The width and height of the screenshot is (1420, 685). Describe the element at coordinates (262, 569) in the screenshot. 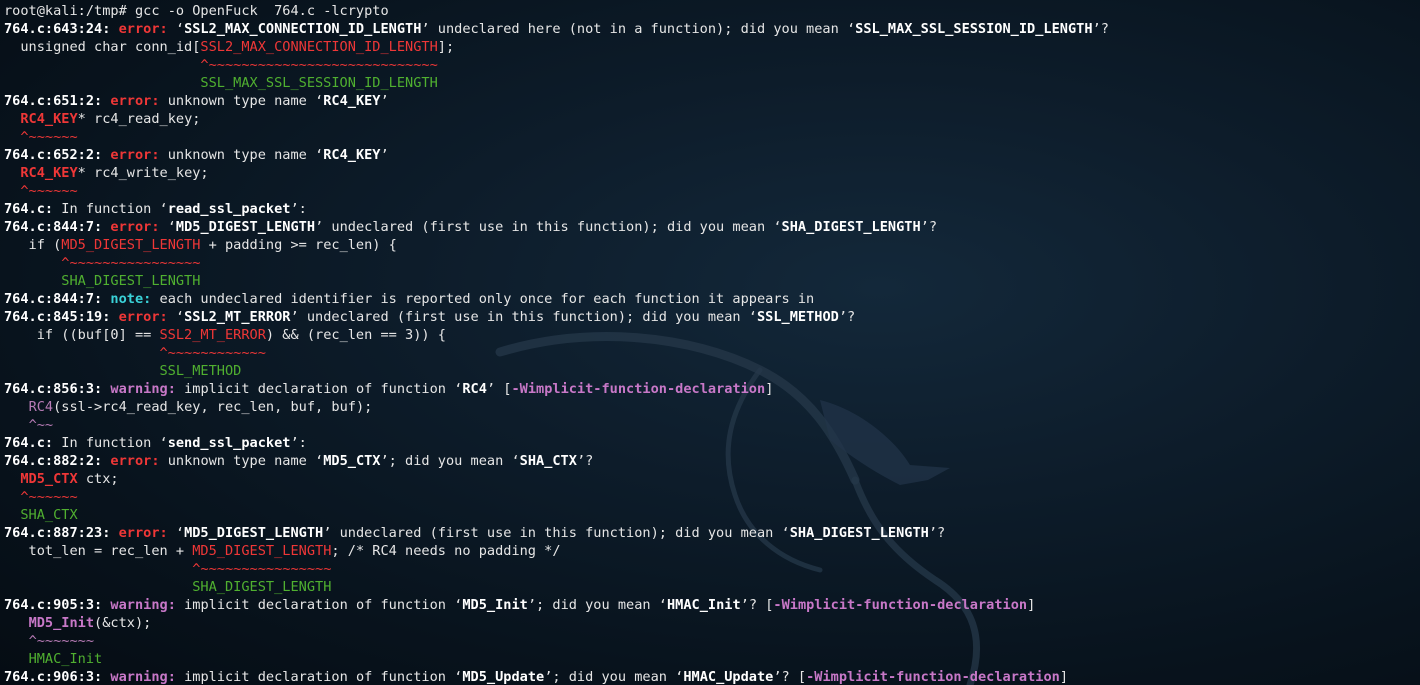

I see `output-segment: ^~~~~~~~~~~~~~~~~` at that location.